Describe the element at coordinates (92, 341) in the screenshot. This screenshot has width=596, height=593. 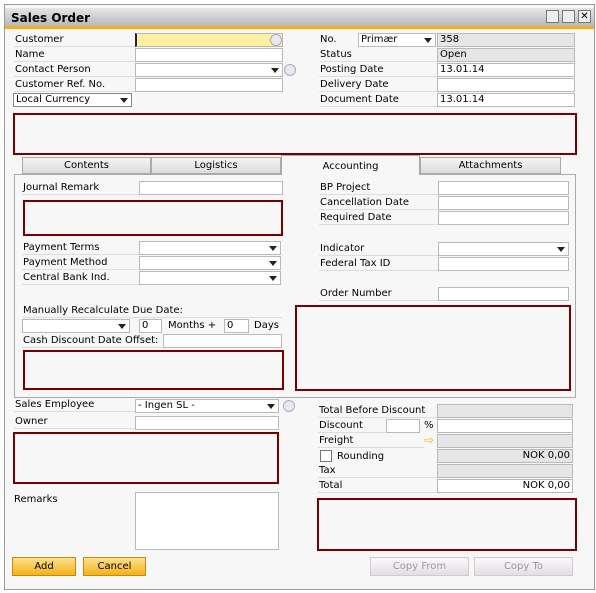
I see `cash-discount-label: Cash Discount Date Offset:` at that location.